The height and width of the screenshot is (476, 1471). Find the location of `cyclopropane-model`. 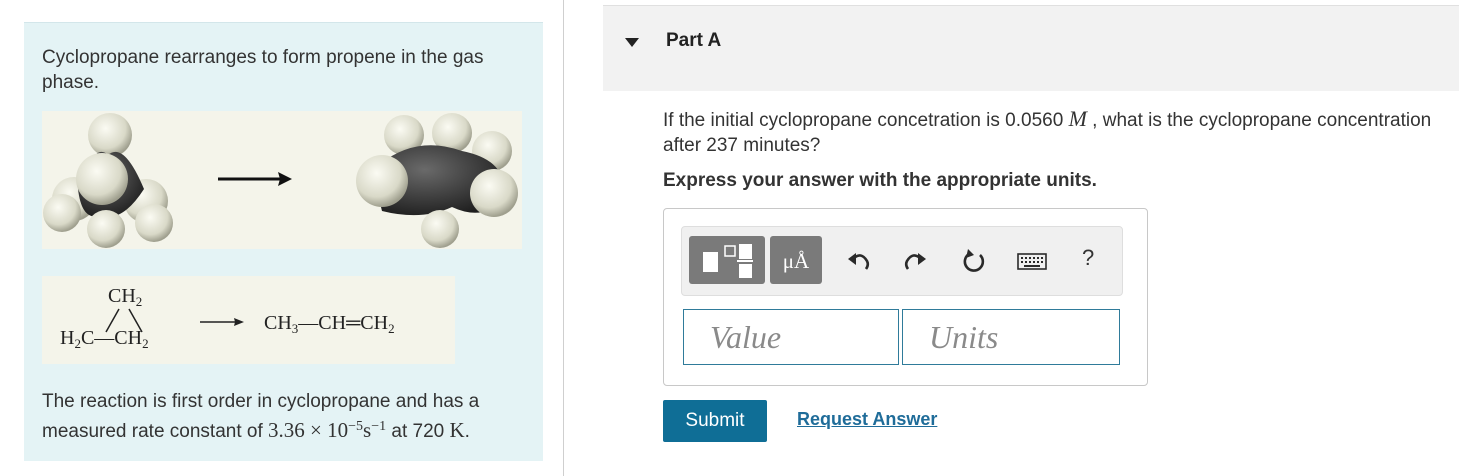

cyclopropane-model is located at coordinates (108, 180).